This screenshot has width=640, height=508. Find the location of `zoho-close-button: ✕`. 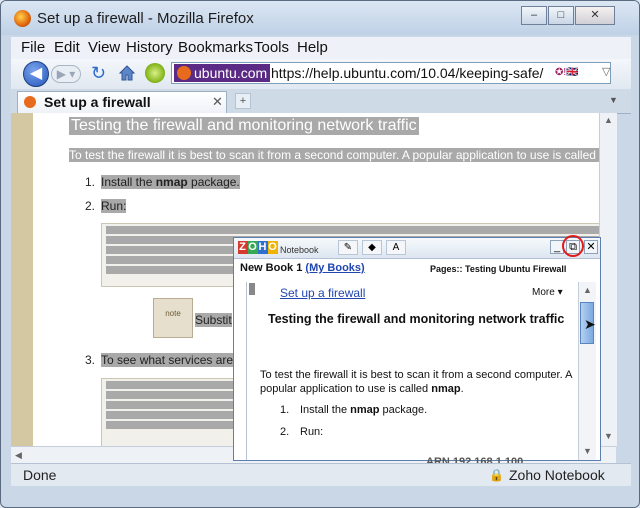

zoho-close-button: ✕ is located at coordinates (591, 247).